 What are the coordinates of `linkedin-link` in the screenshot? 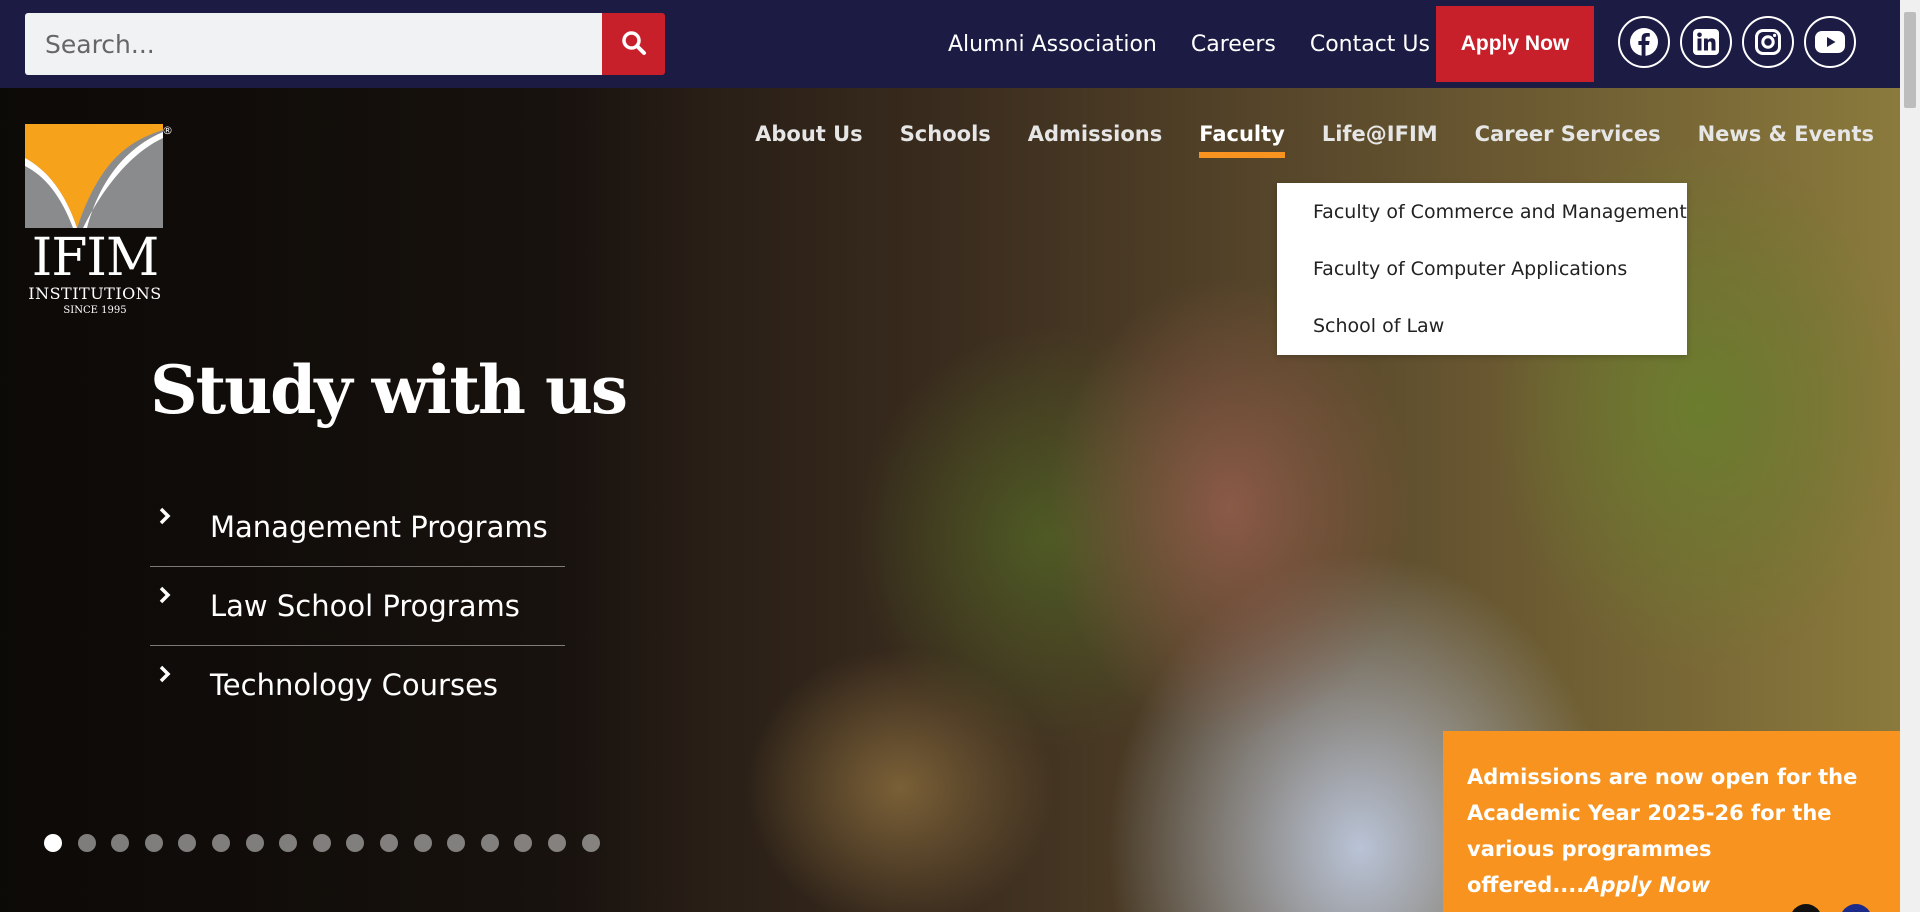 It's located at (1706, 42).